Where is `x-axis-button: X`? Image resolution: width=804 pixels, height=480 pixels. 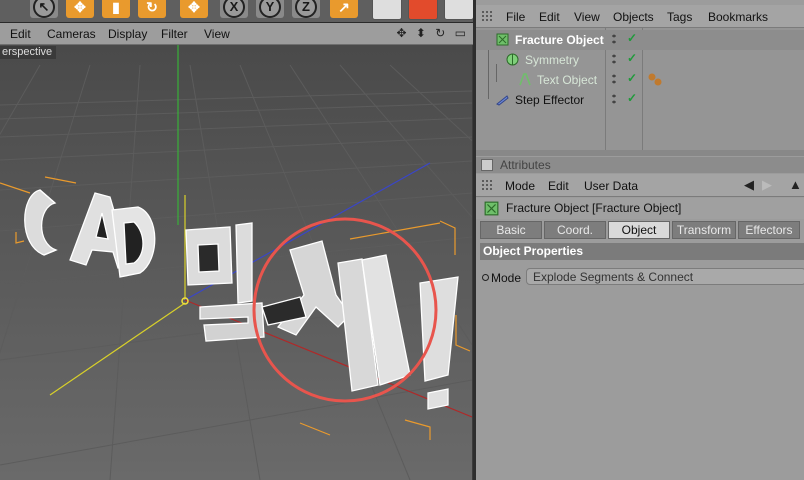 x-axis-button: X is located at coordinates (234, 9).